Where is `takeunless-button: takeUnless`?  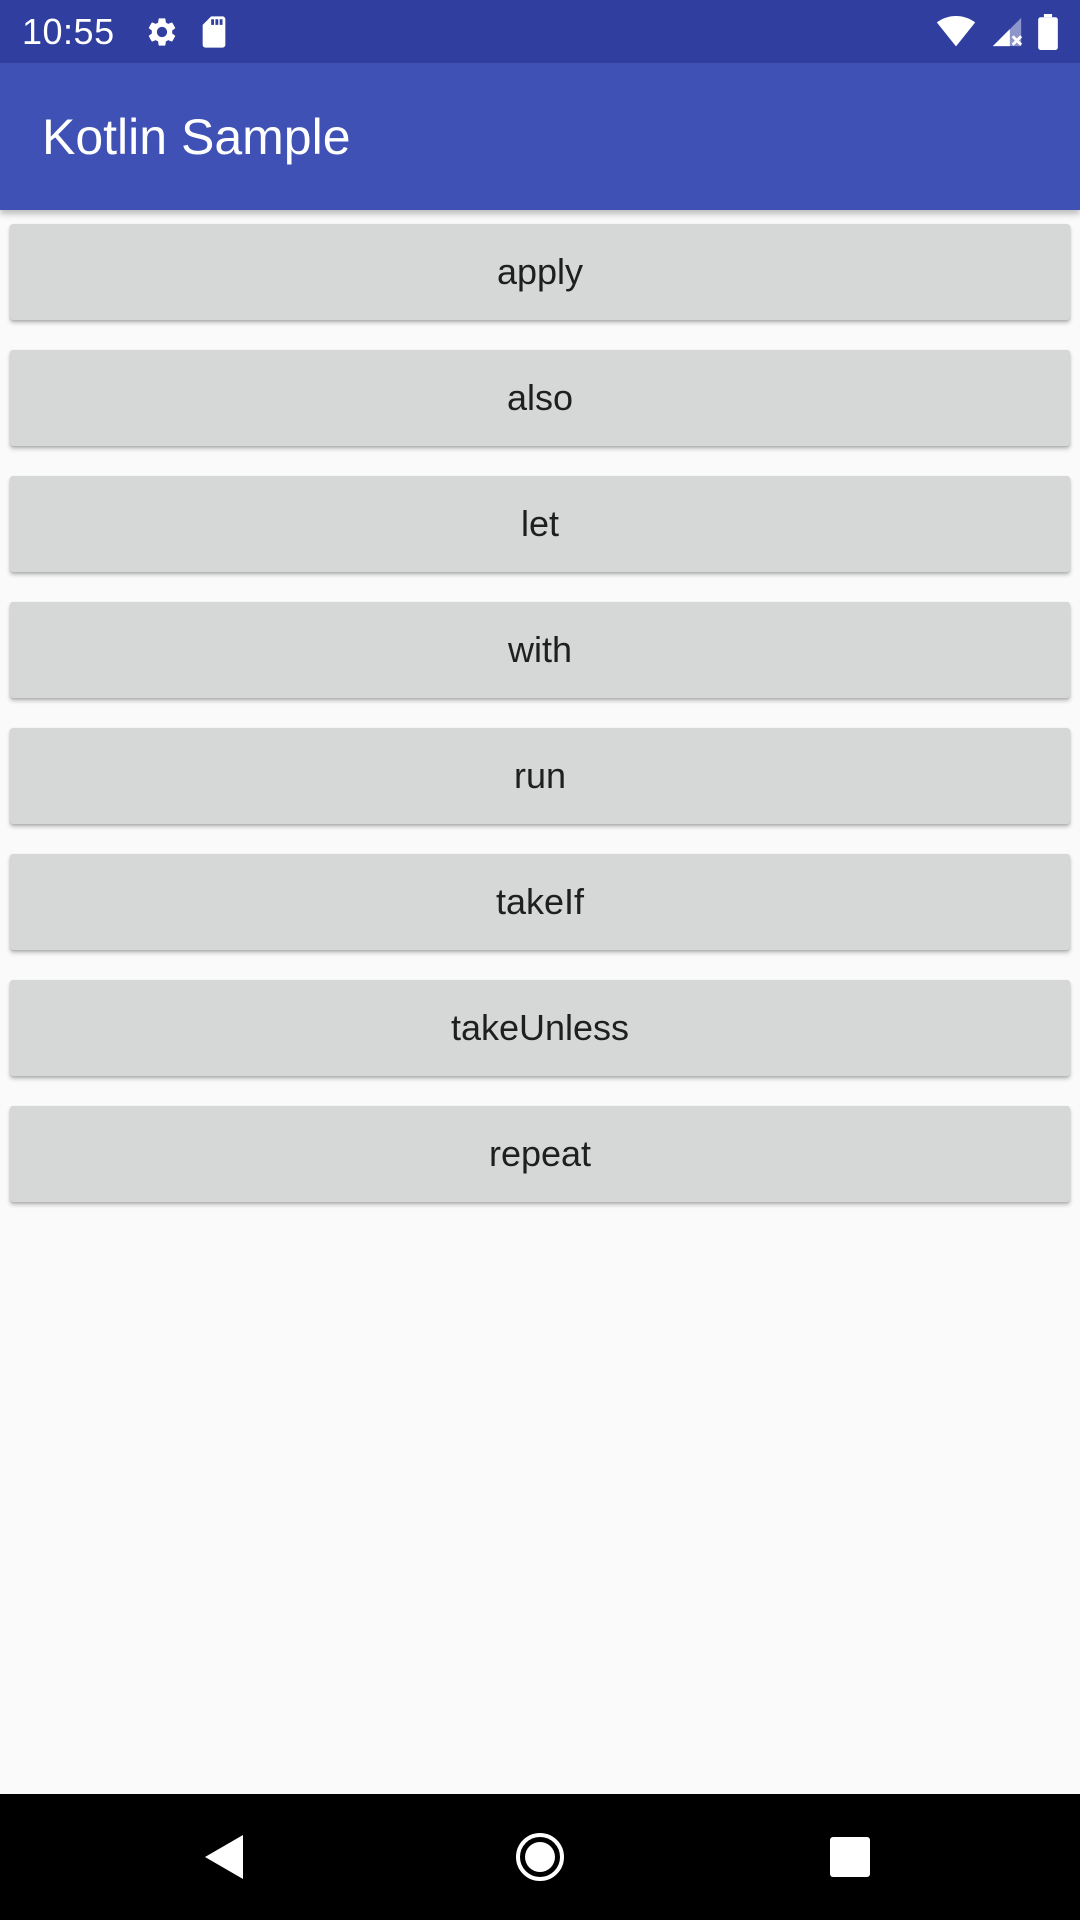 takeunless-button: takeUnless is located at coordinates (540, 1028).